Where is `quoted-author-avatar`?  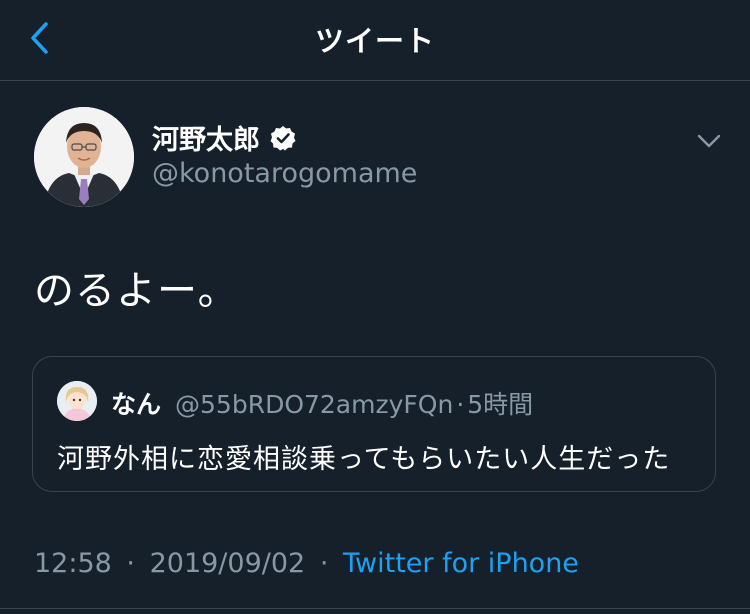
quoted-author-avatar is located at coordinates (77, 401).